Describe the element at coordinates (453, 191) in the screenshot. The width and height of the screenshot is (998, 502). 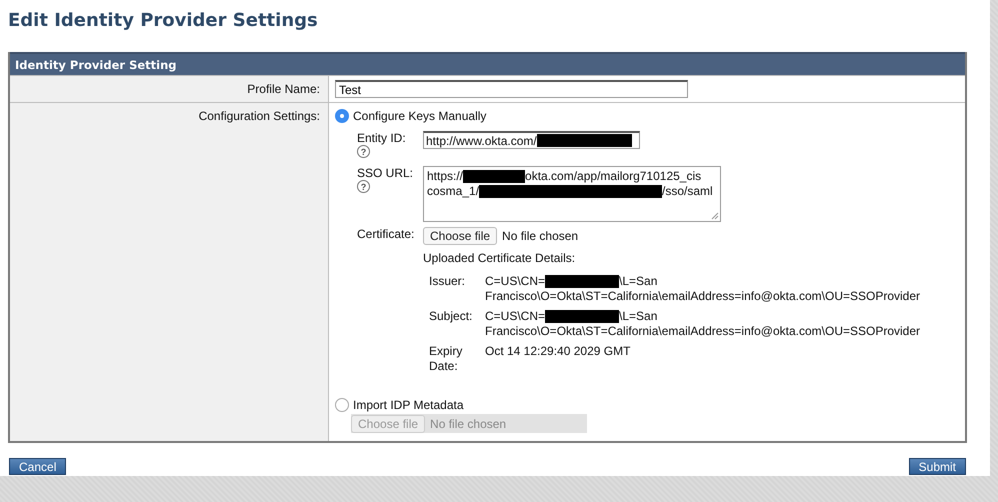
I see `value-text: cosma_1/` at that location.